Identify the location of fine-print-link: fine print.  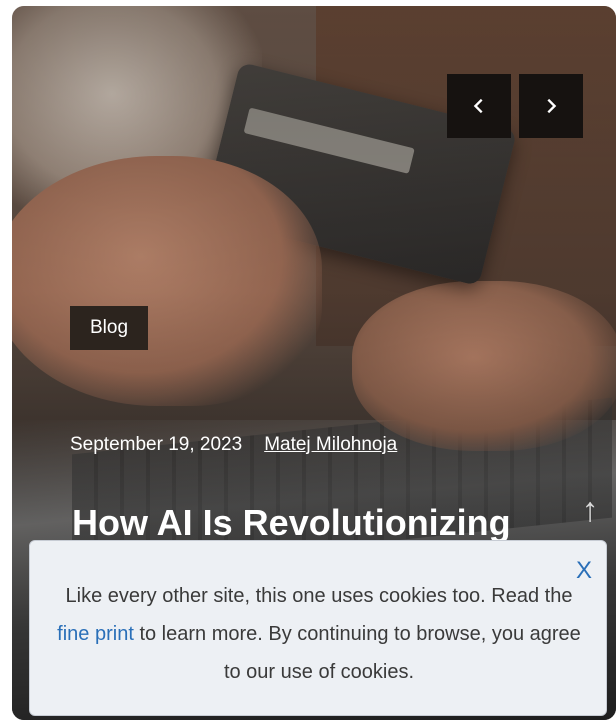
(95, 634).